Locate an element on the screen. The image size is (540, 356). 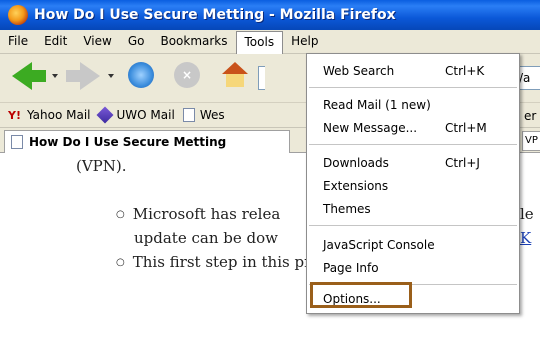
menu-bookmarks: Bookmarks is located at coordinates (193, 41).